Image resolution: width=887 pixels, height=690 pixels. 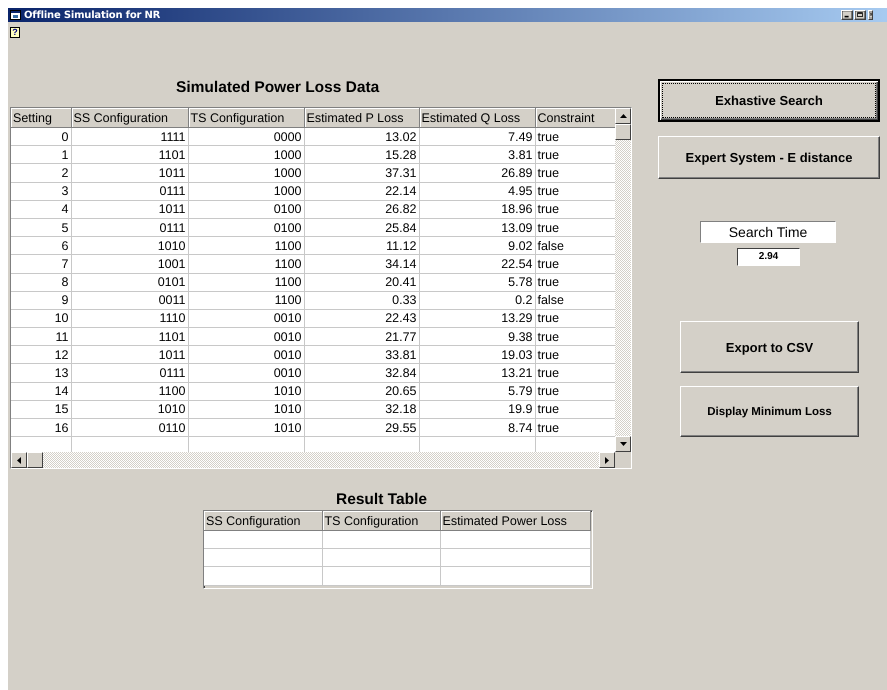 What do you see at coordinates (769, 100) in the screenshot?
I see `search-button: Exhastive Search` at bounding box center [769, 100].